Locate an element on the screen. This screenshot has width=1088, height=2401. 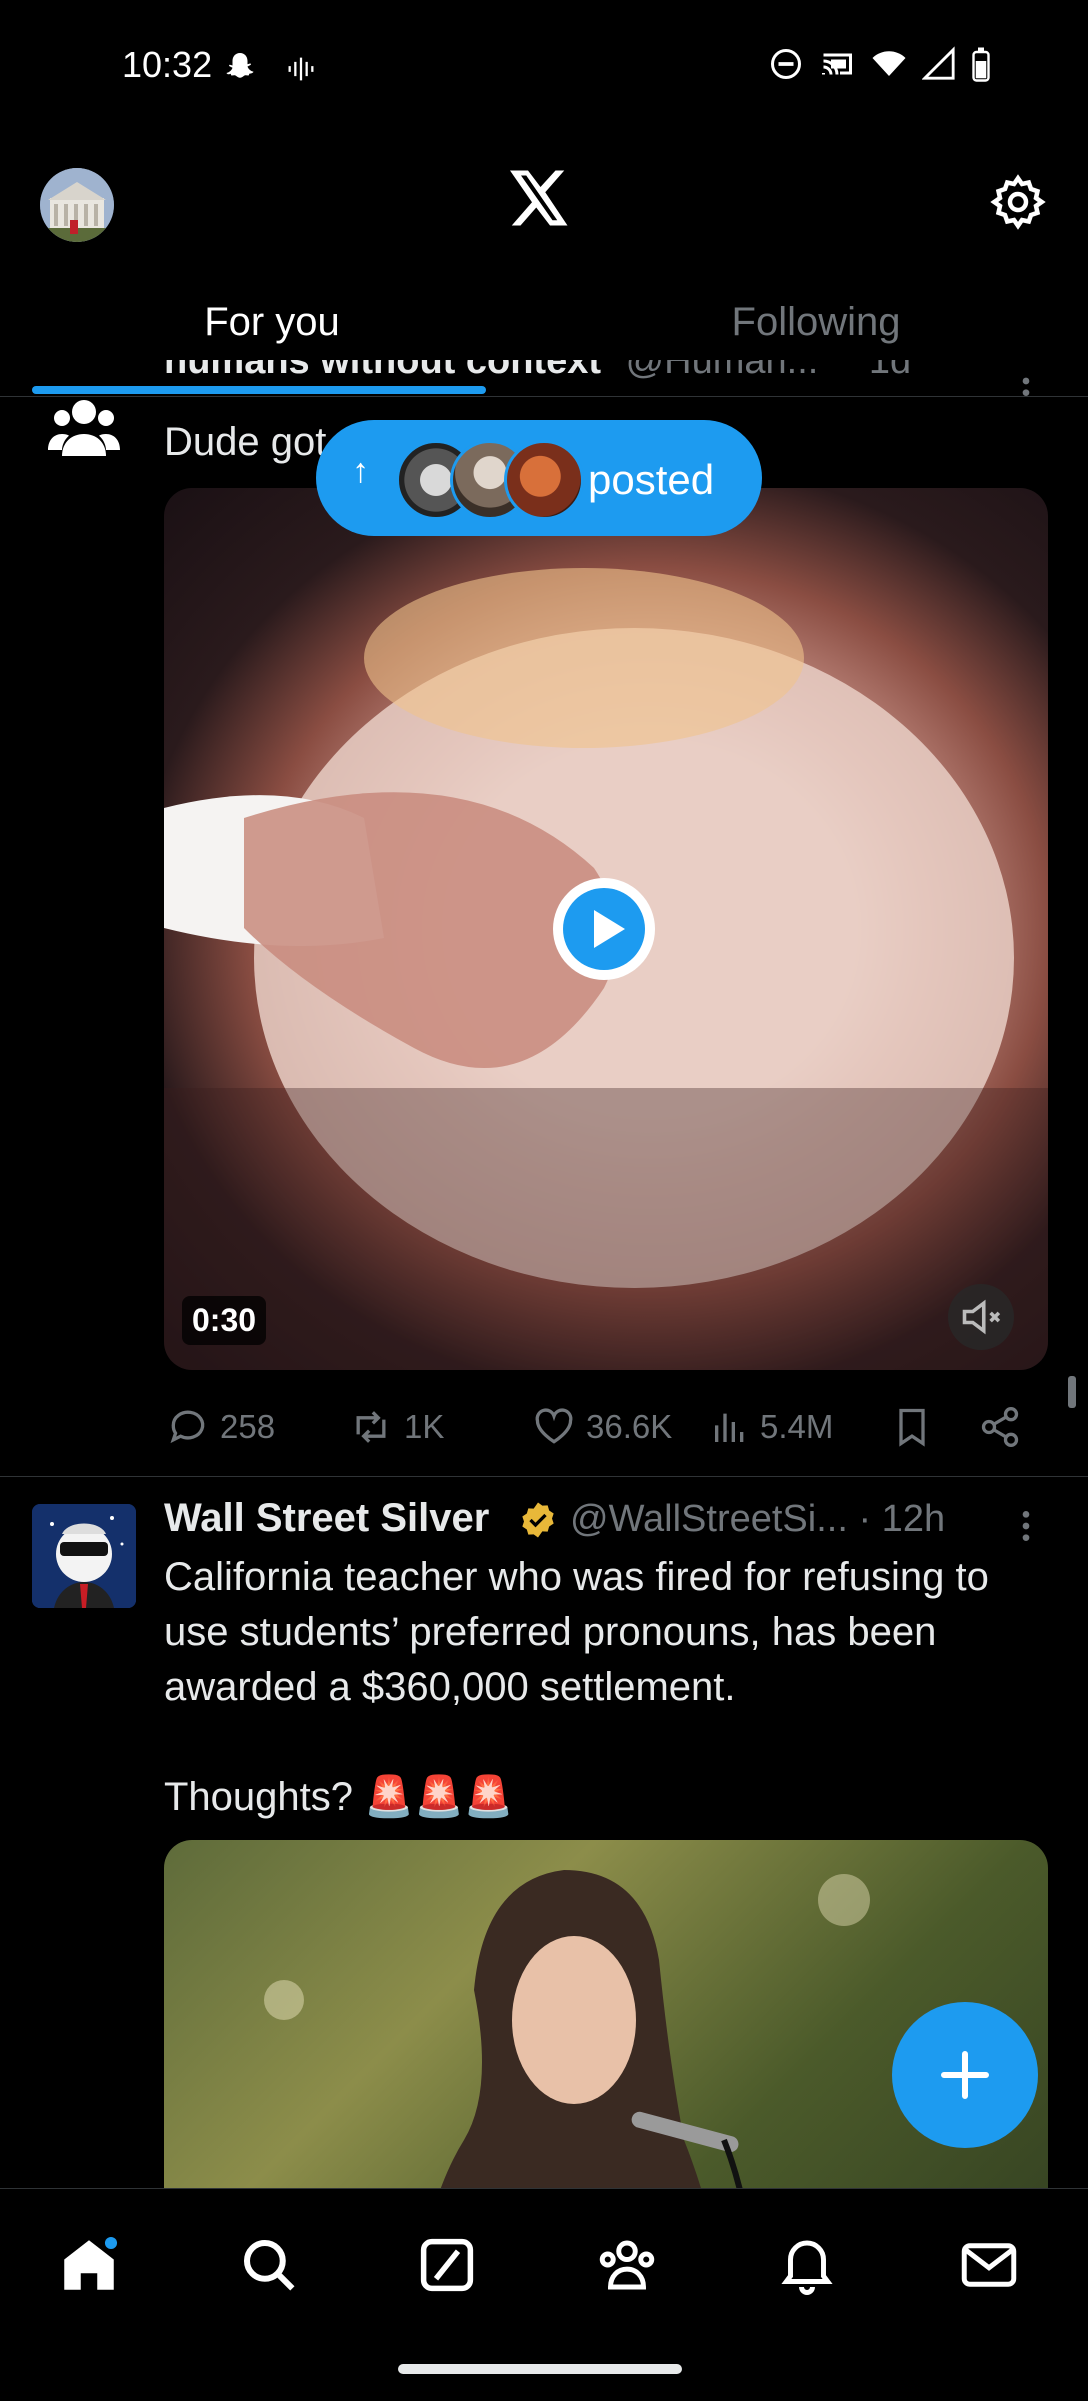
post-separator is located at coordinates (544, 1476).